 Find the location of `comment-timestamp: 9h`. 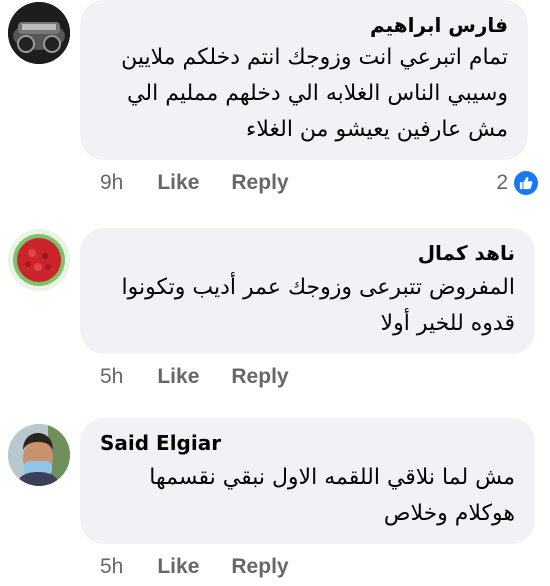

comment-timestamp: 9h is located at coordinates (111, 183).